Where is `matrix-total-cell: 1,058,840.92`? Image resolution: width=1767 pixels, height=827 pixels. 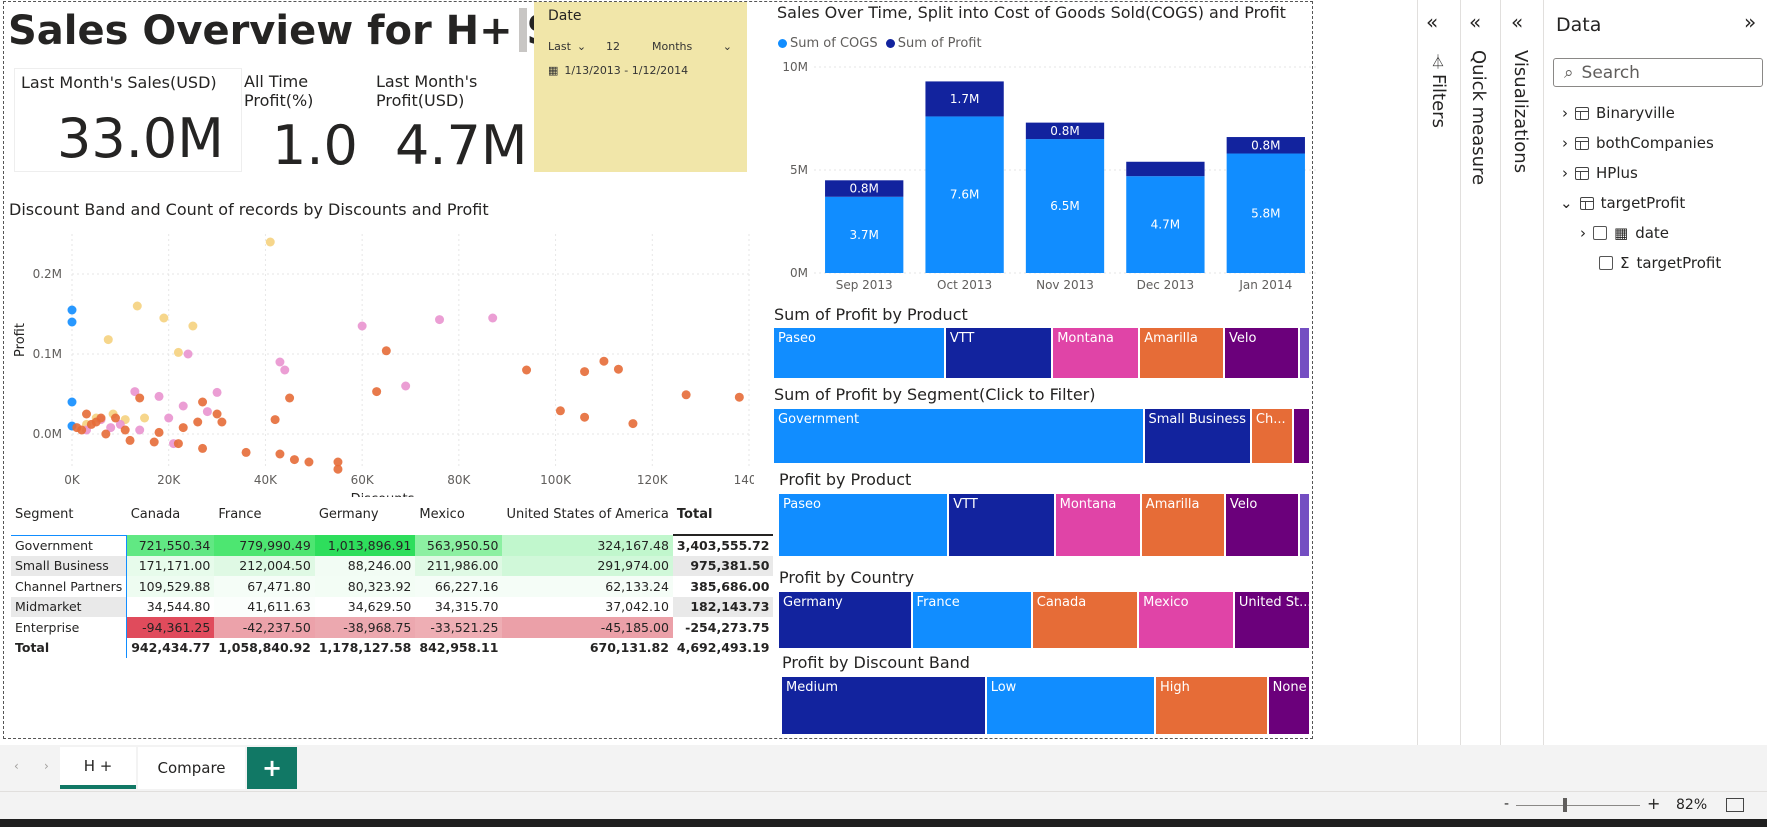 matrix-total-cell: 1,058,840.92 is located at coordinates (264, 648).